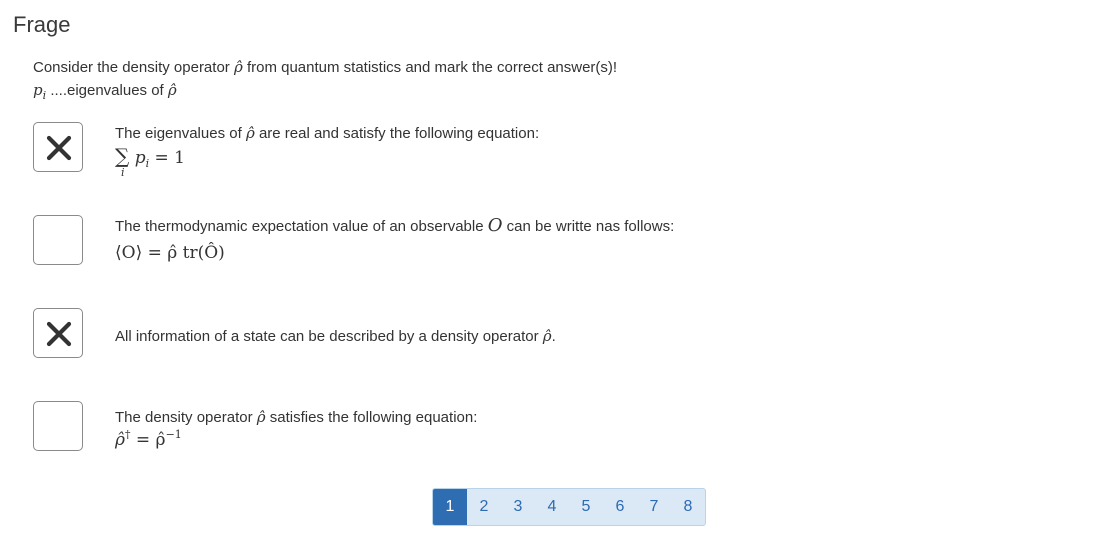 This screenshot has height=542, width=1107. Describe the element at coordinates (107, 90) in the screenshot. I see `eigenvalue-description: ....eigenvalues of` at that location.